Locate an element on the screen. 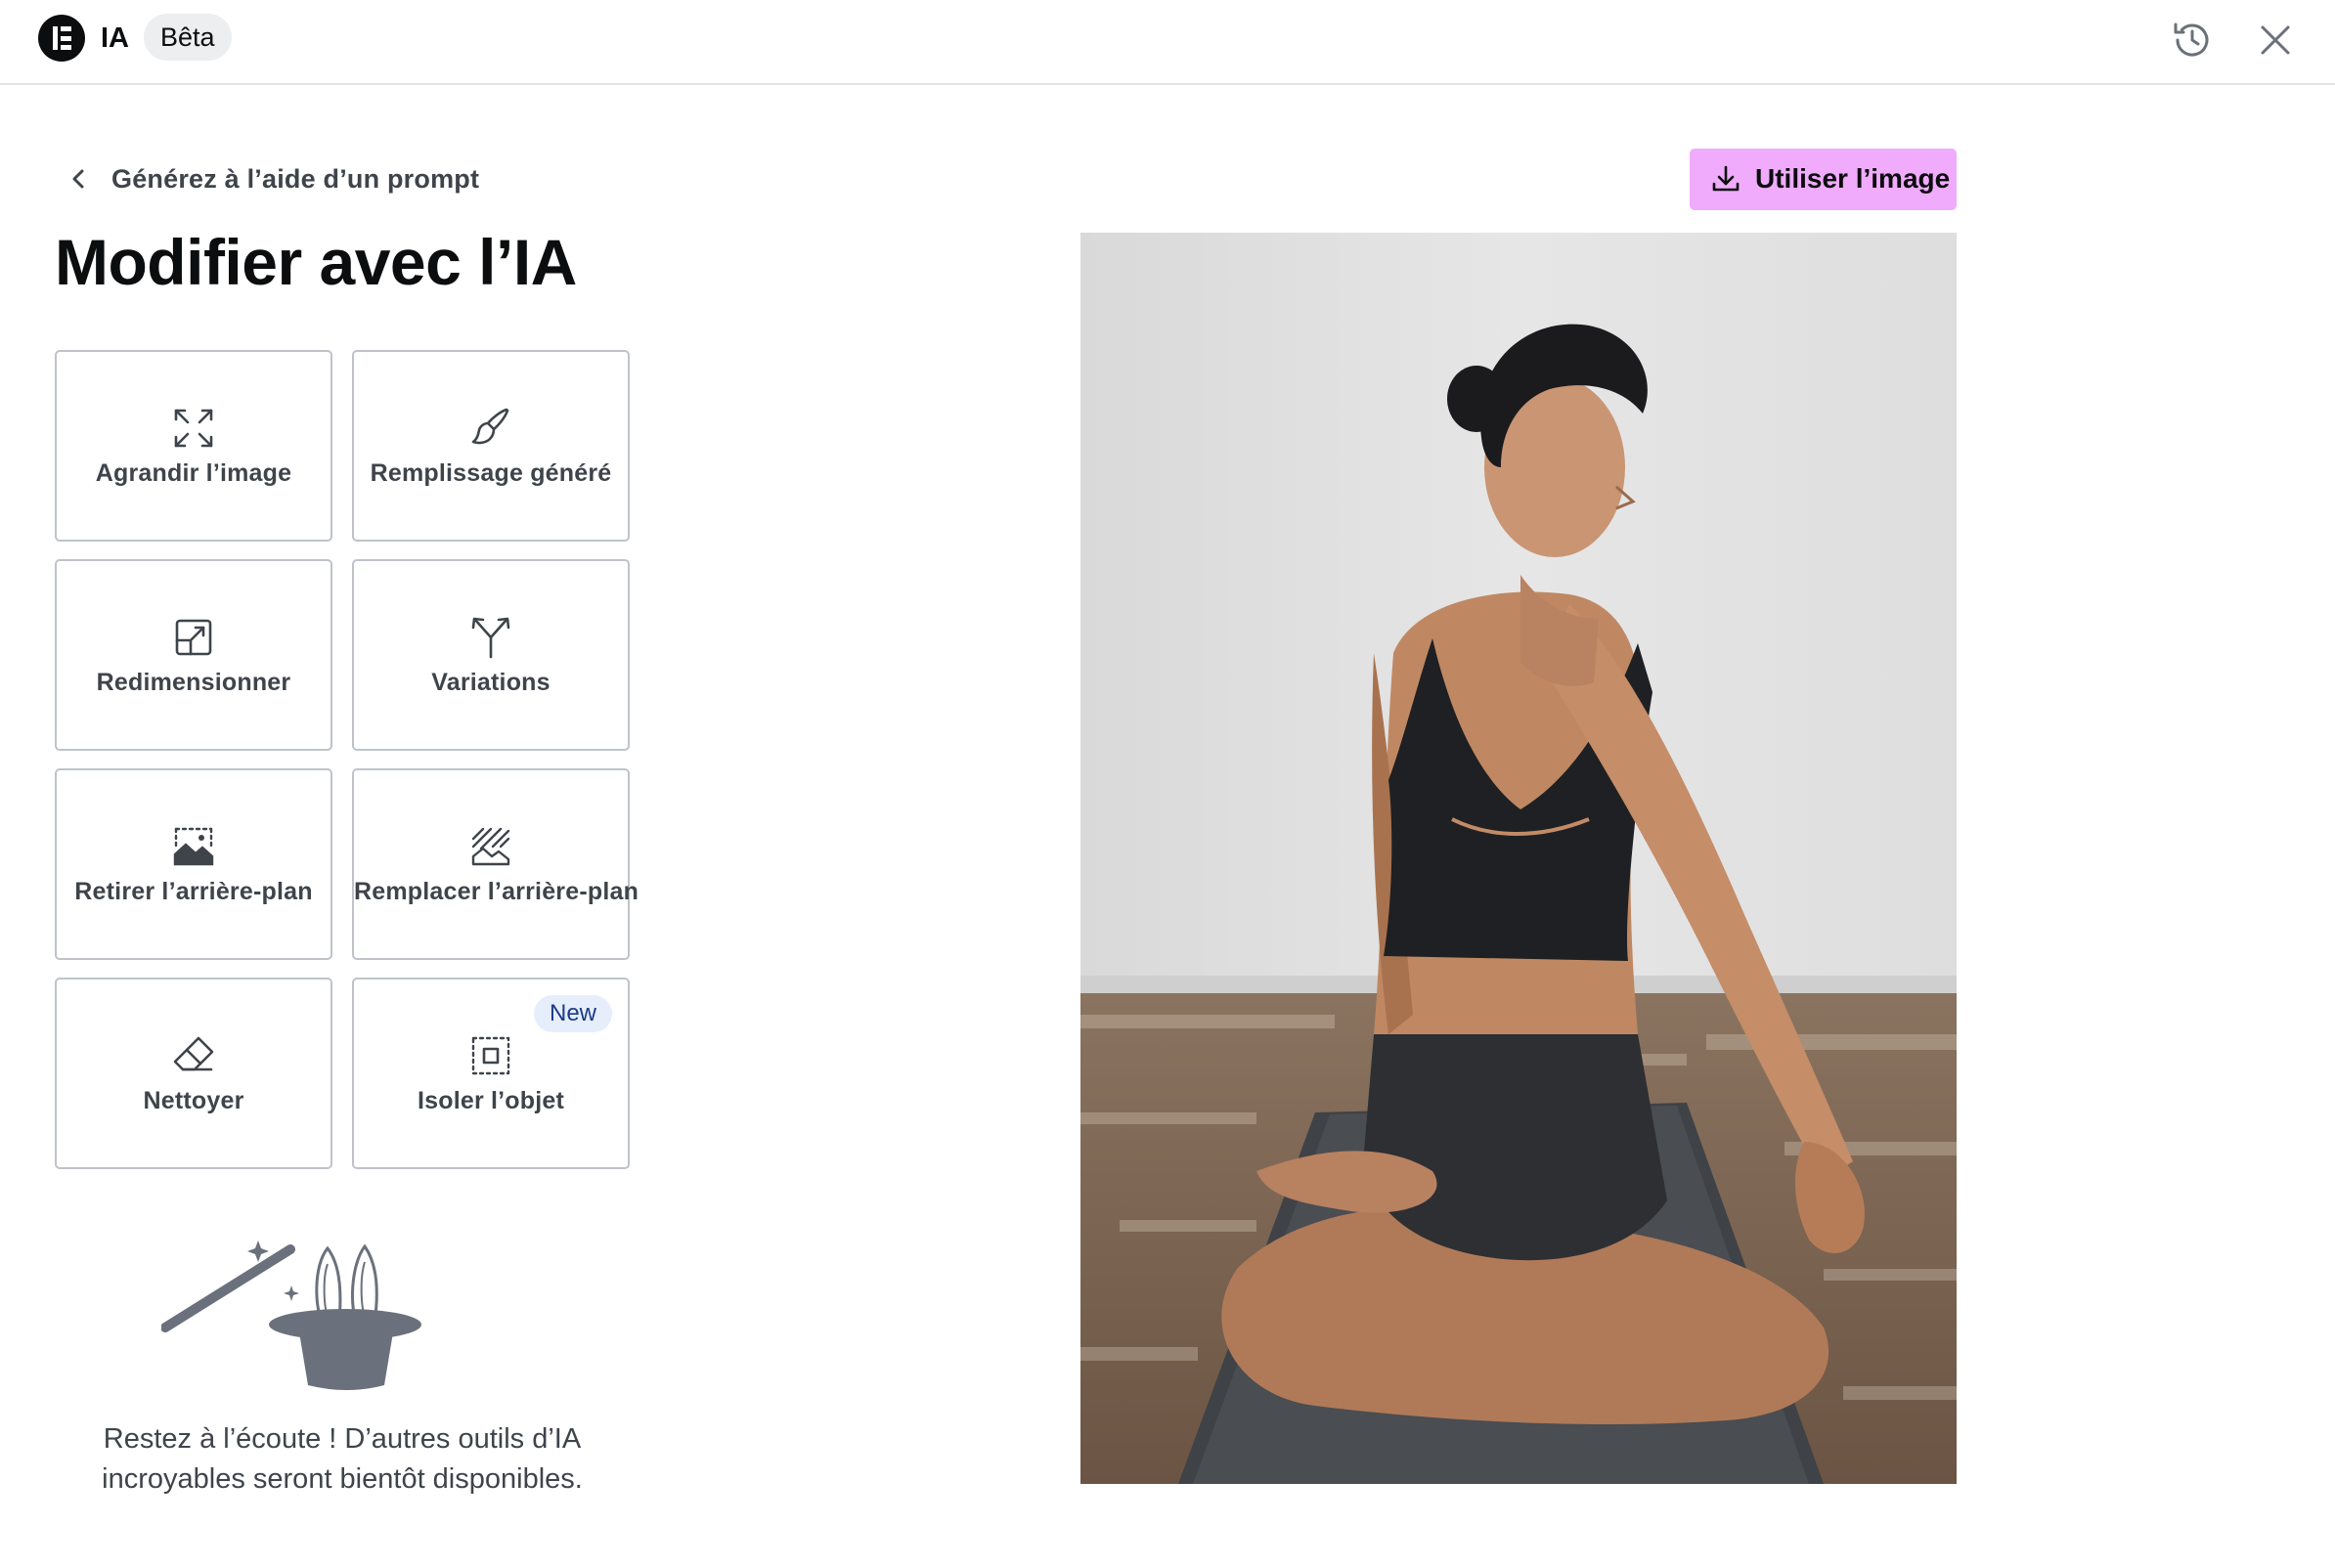  chevron-left-icon is located at coordinates (78, 179).